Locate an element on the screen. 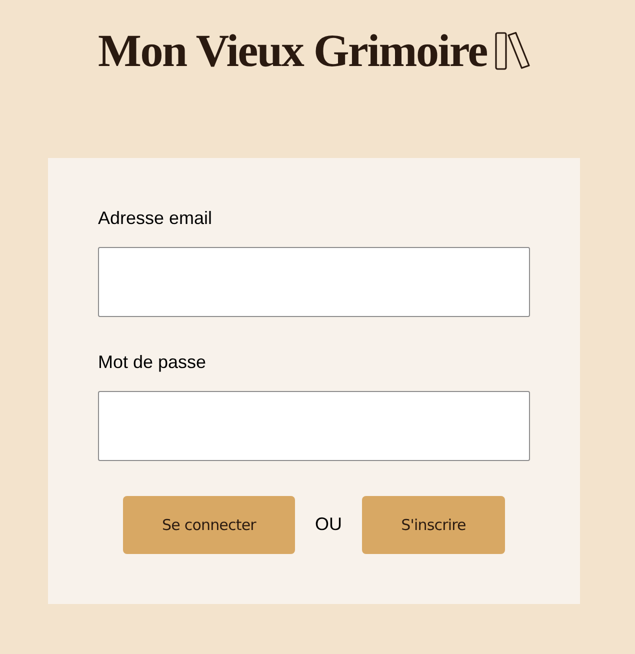  field-label: Mot de passe is located at coordinates (152, 362).